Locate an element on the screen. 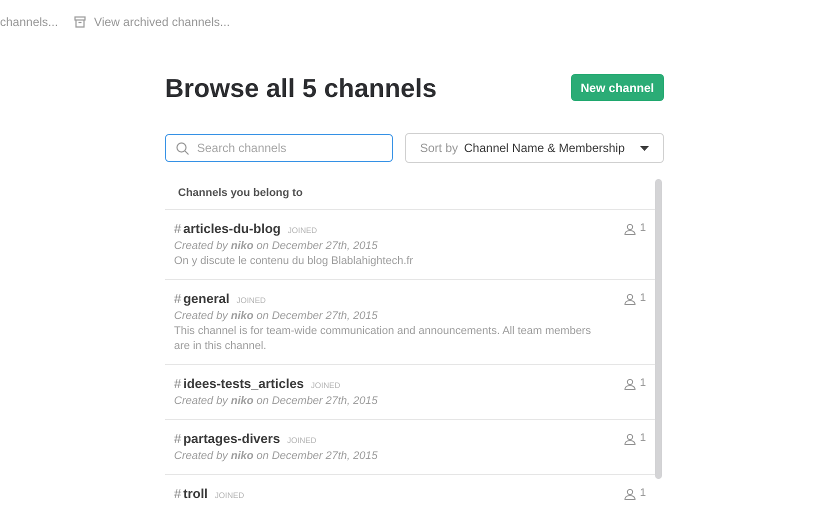  channel-row: #troll JOINED 1 is located at coordinates (410, 492).